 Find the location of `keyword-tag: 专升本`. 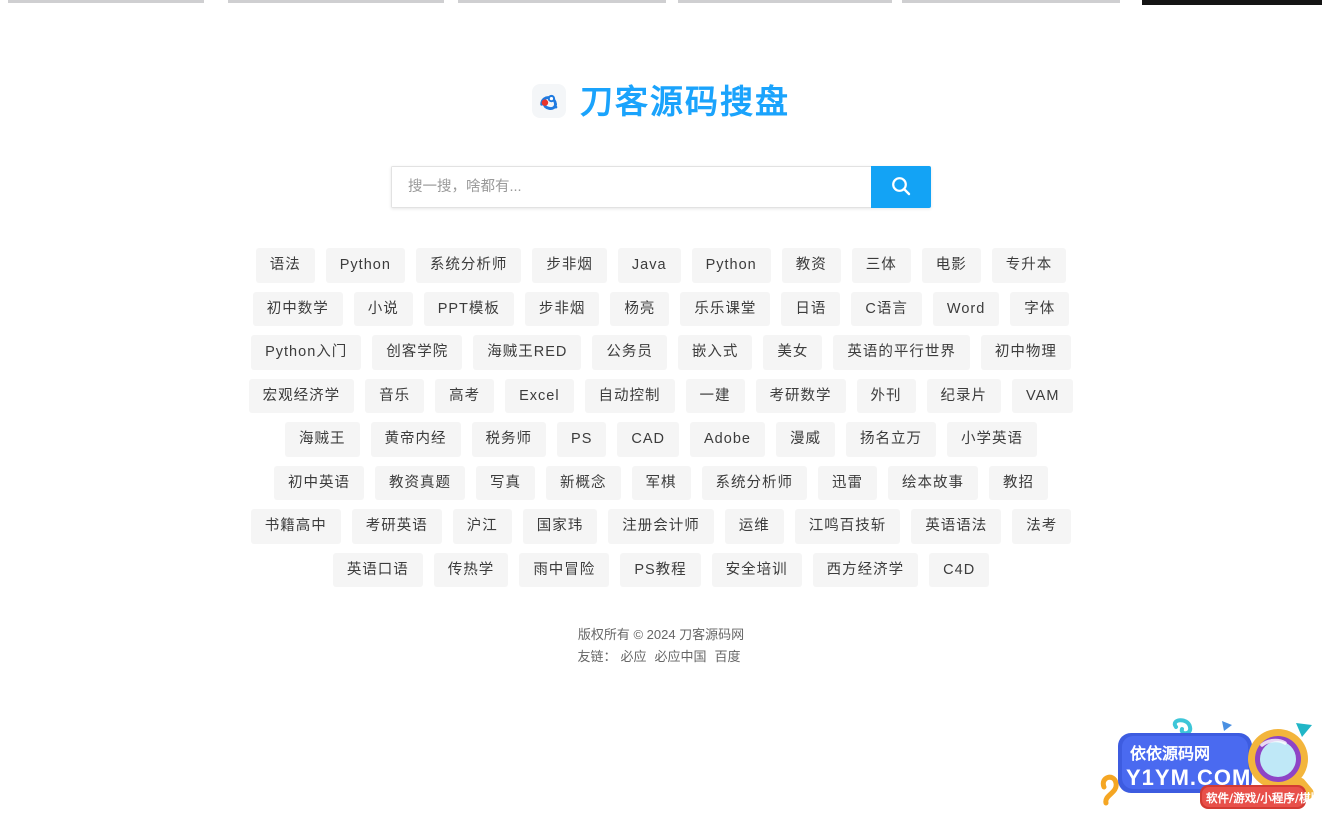

keyword-tag: 专升本 is located at coordinates (1029, 265).